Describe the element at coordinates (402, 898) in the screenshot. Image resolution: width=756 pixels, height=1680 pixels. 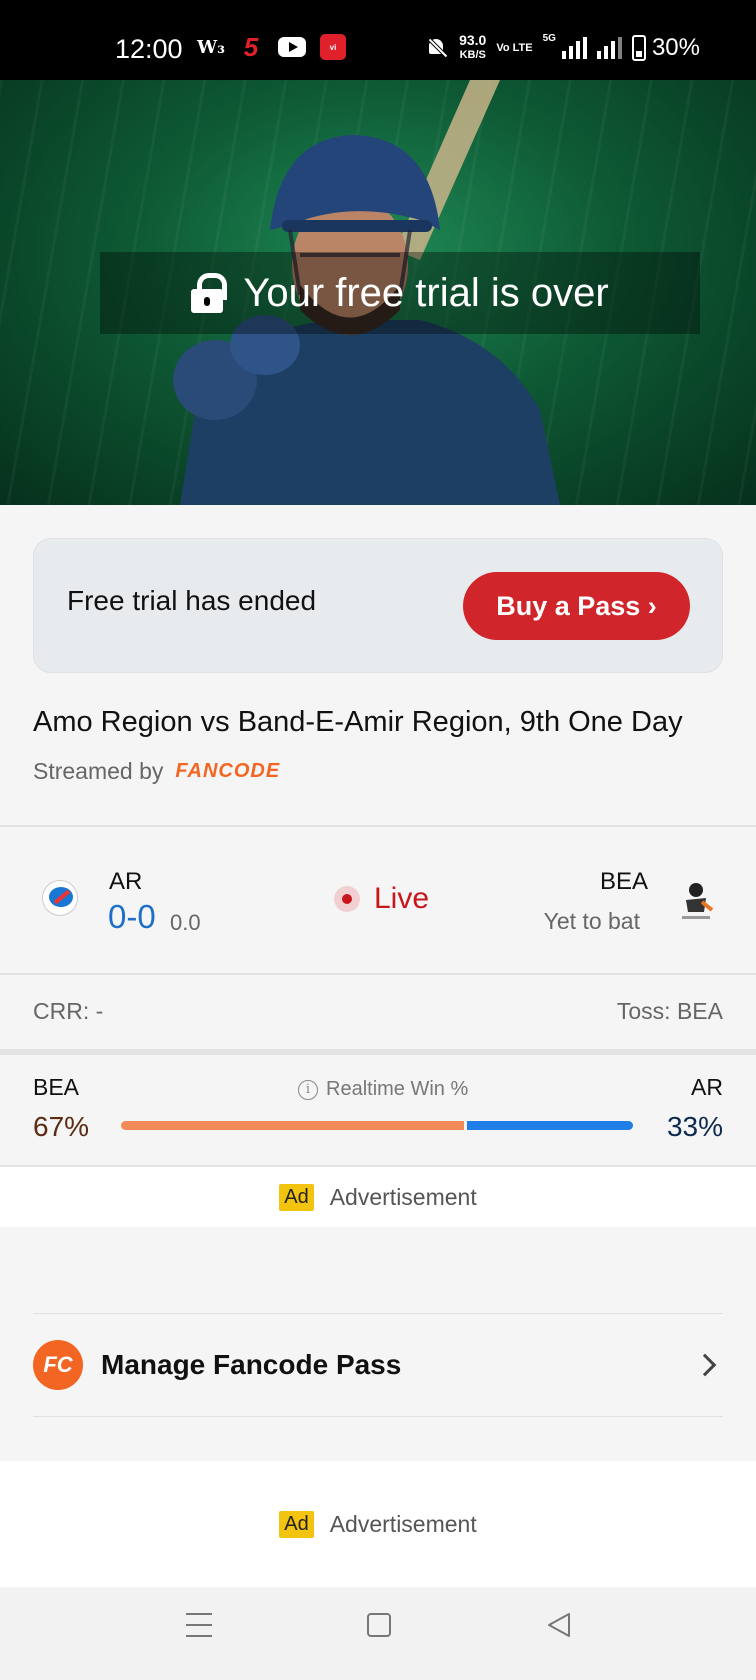
I see `live-text: Live` at that location.